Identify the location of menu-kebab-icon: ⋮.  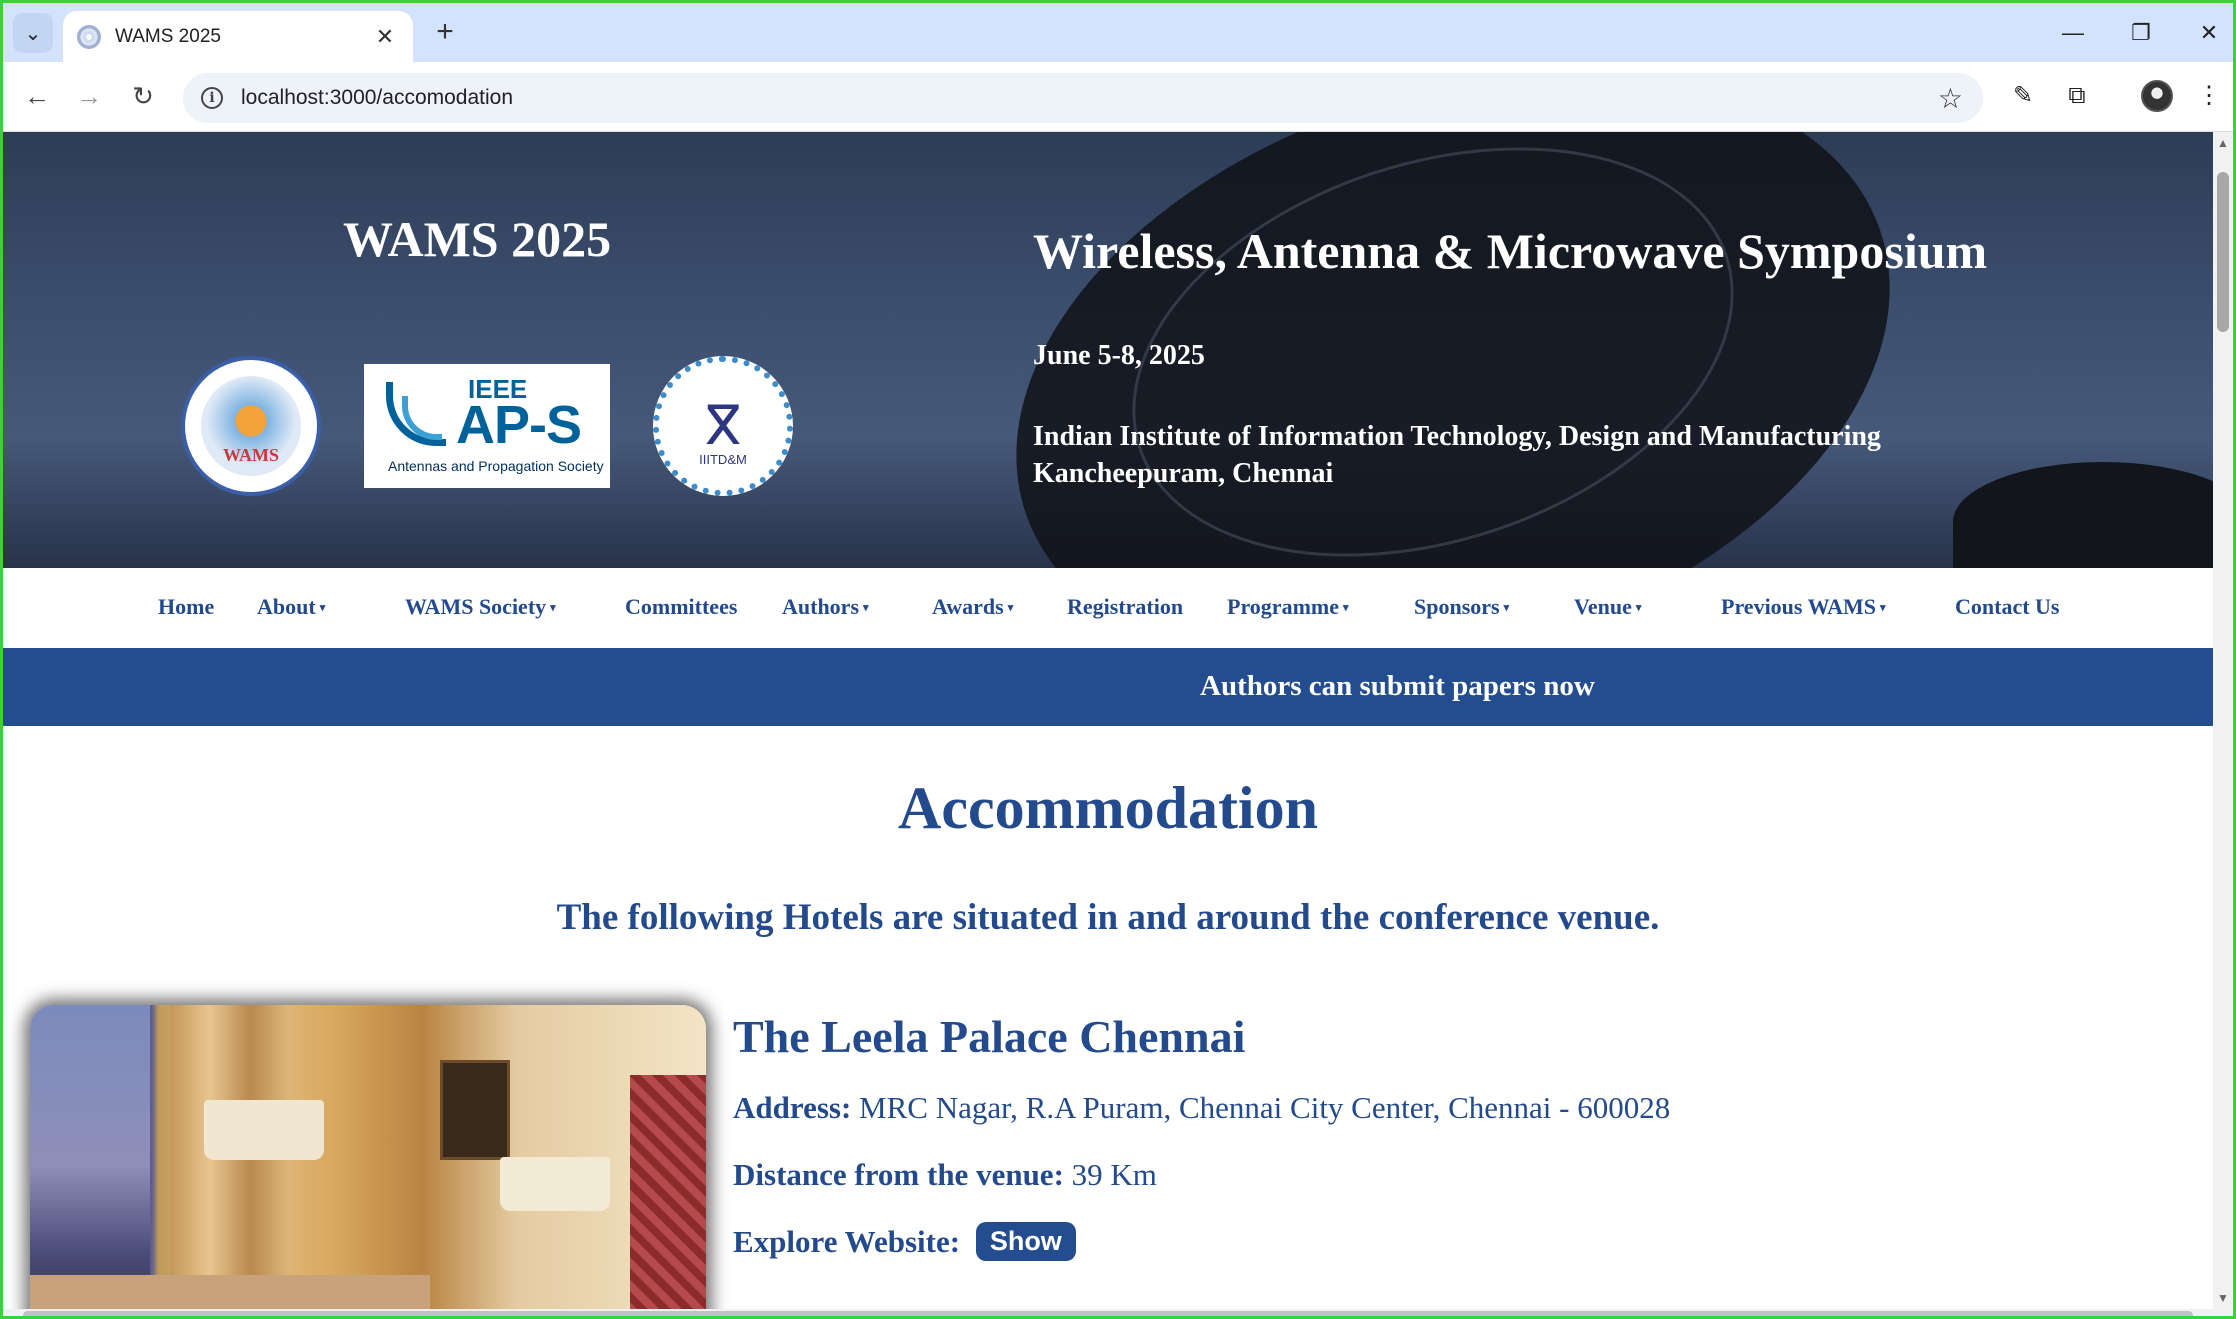
(2209, 96).